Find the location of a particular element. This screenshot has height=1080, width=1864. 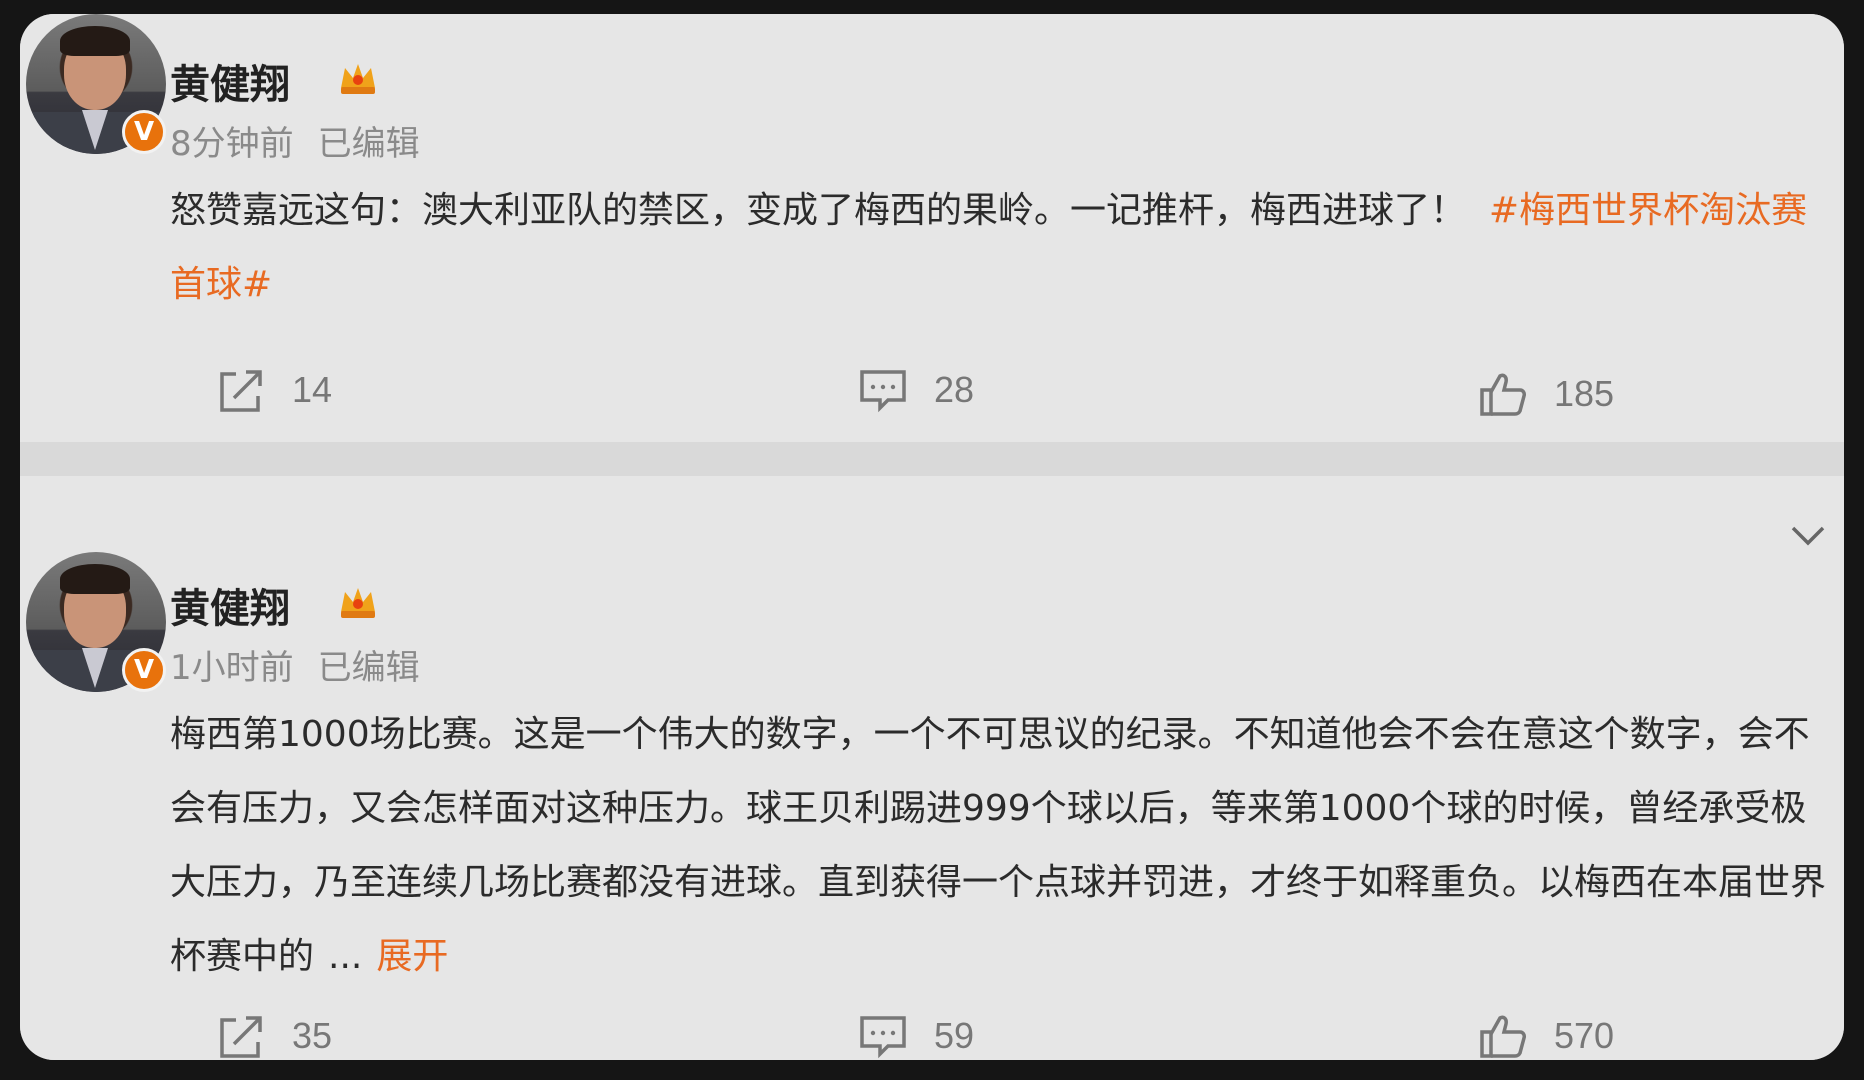

post-time: 8分钟前 is located at coordinates (232, 144).